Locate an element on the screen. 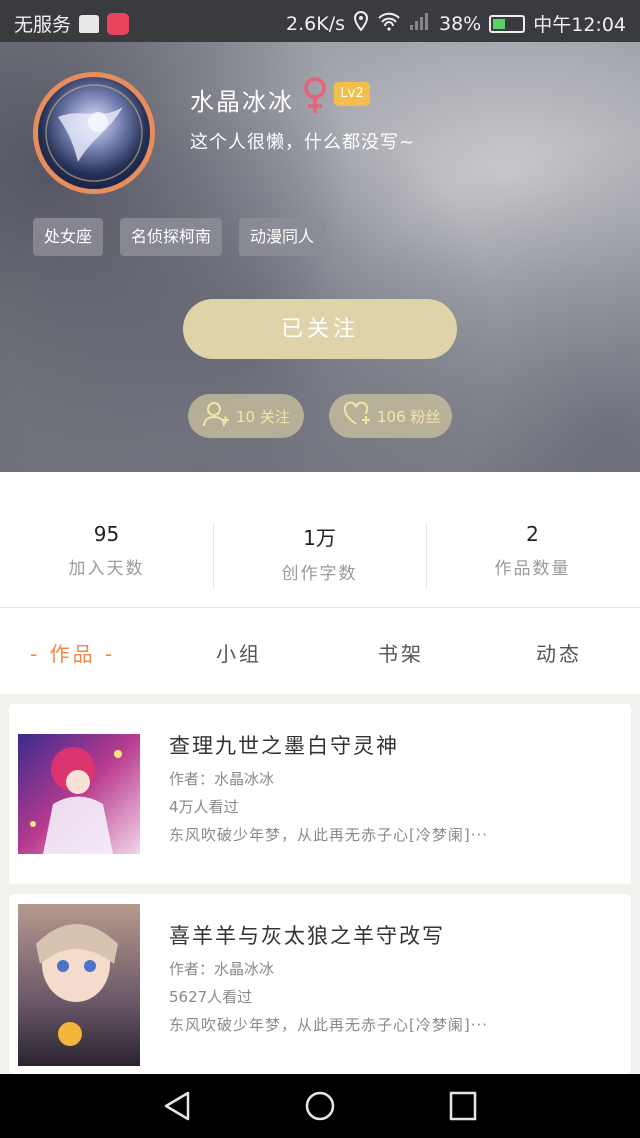  fans-button: 106 粉丝 is located at coordinates (390, 416).